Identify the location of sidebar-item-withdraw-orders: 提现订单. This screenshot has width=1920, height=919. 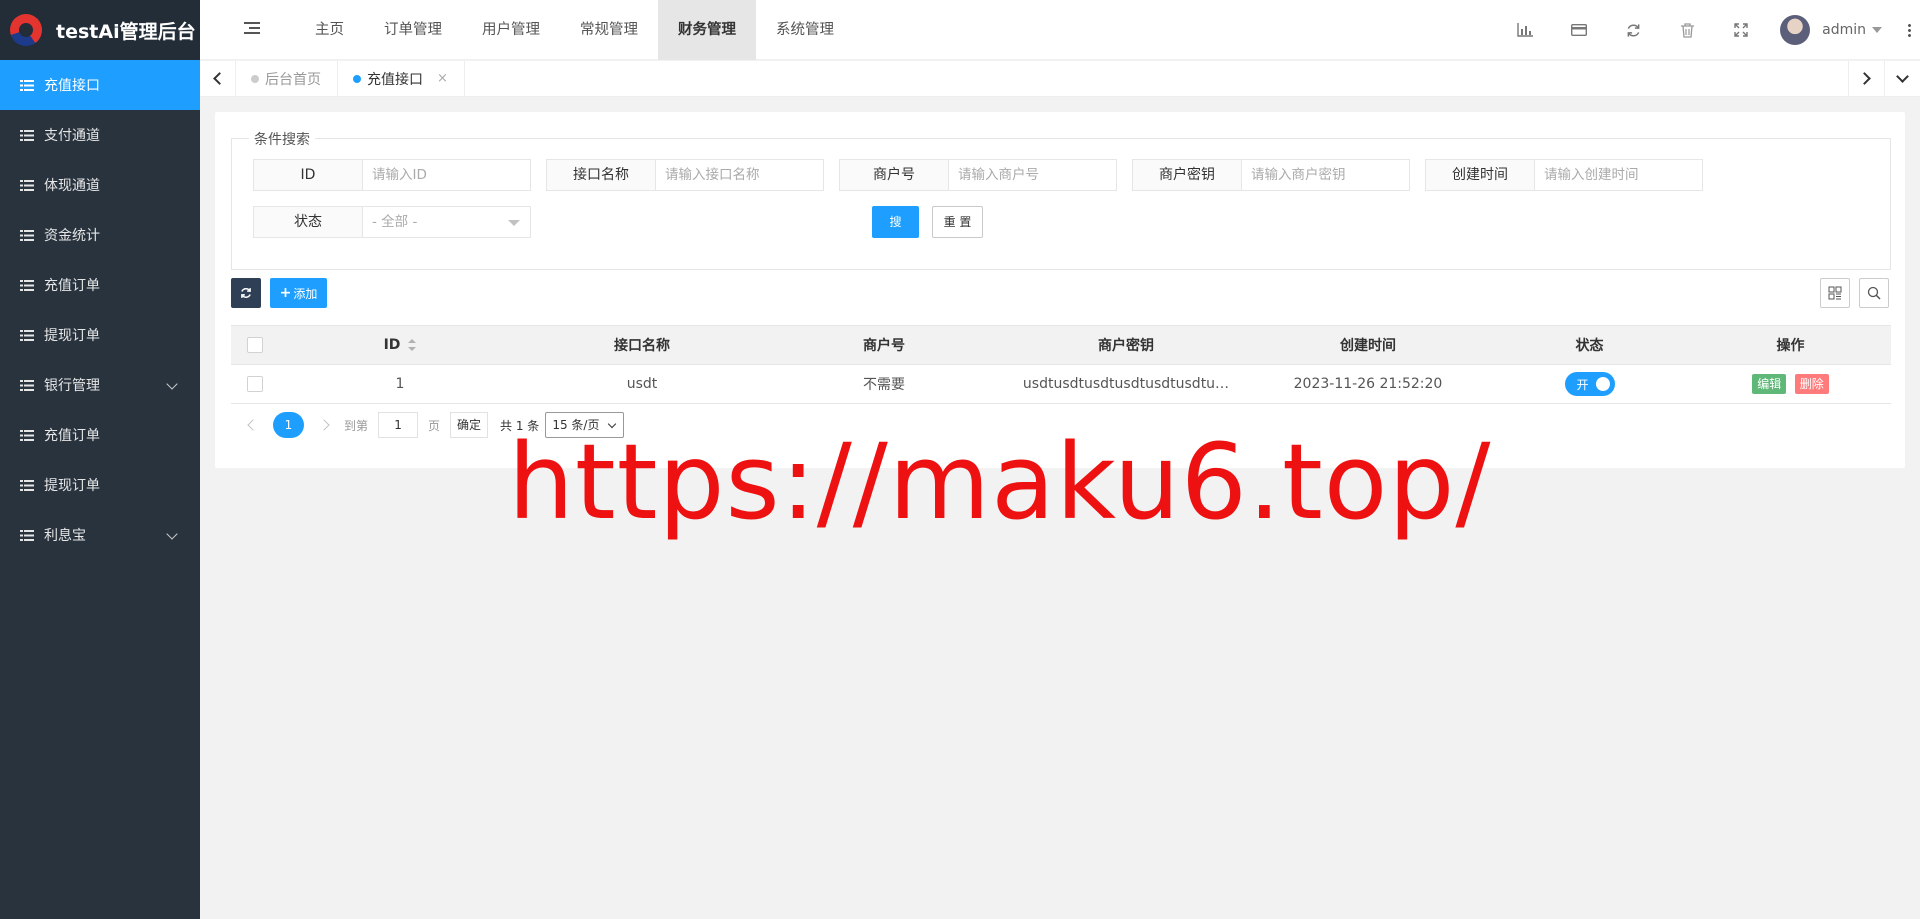
(100, 335).